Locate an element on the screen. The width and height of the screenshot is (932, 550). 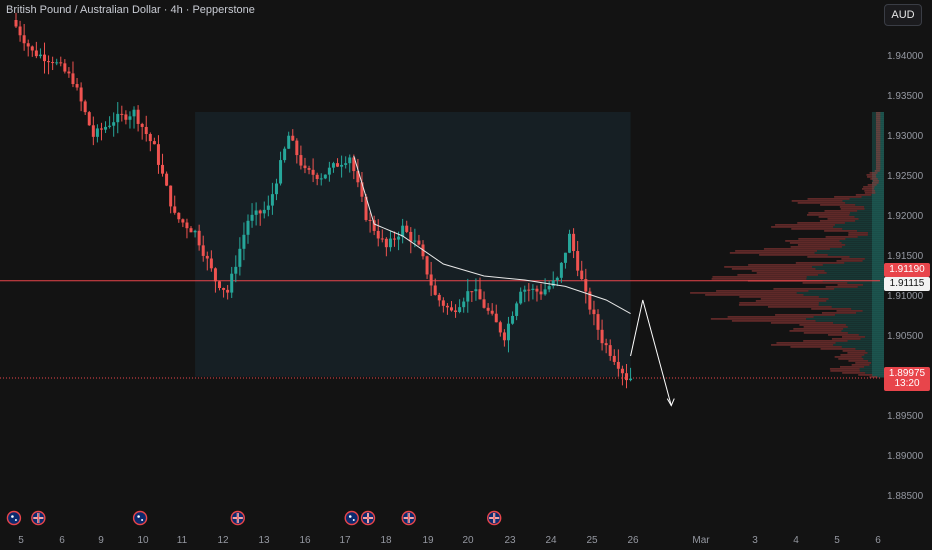
price-tick-label: 1.90500 is located at coordinates (905, 336).